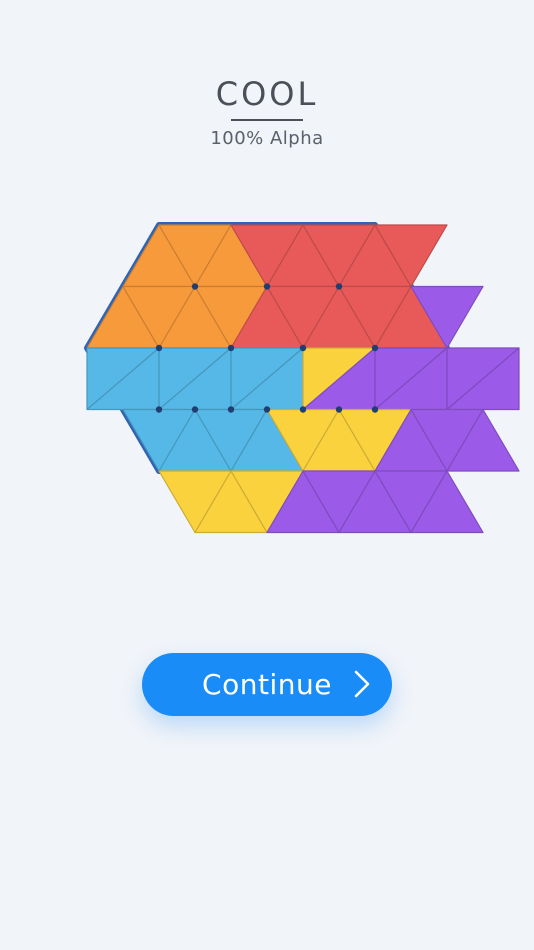  I want to click on chevron-right-icon, so click(362, 684).